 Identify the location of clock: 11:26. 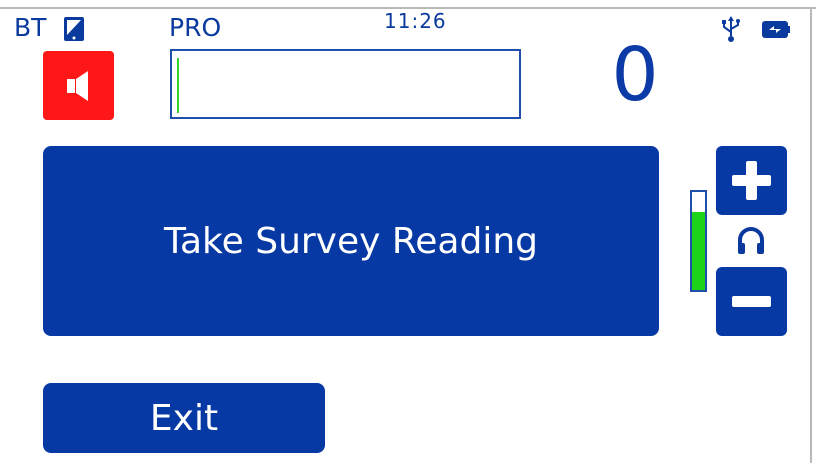
(415, 21).